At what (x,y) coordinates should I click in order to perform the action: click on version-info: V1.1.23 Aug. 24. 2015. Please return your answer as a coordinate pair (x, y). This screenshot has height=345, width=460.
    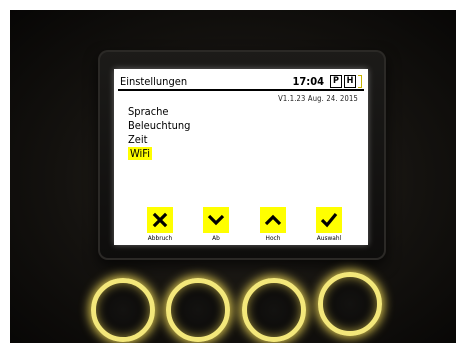
    Looking at the image, I should click on (318, 98).